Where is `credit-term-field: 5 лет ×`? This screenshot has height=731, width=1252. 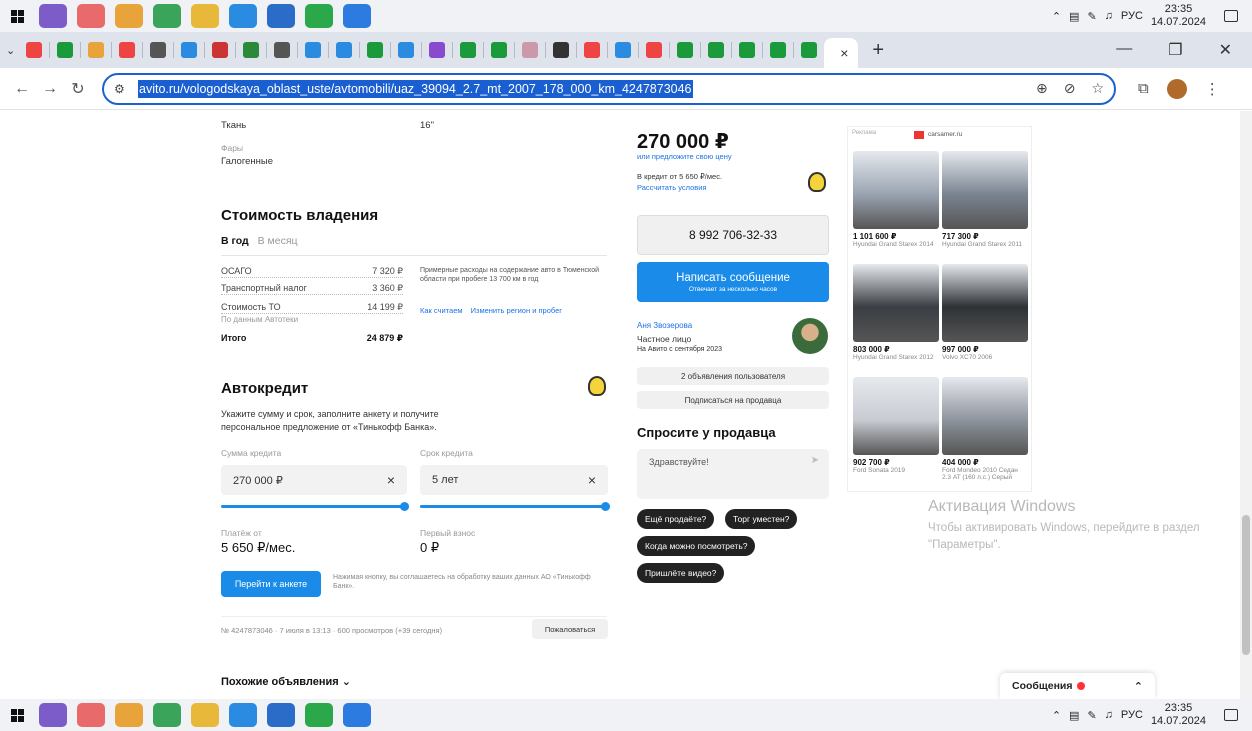
credit-term-field: 5 лет × is located at coordinates (514, 480).